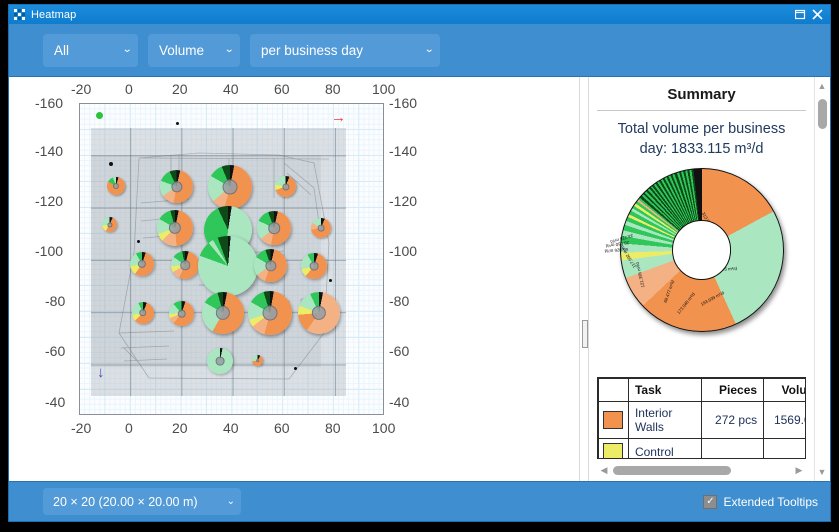 This screenshot has width=839, height=532. I want to click on period-select: per business day ⌄, so click(345, 50).